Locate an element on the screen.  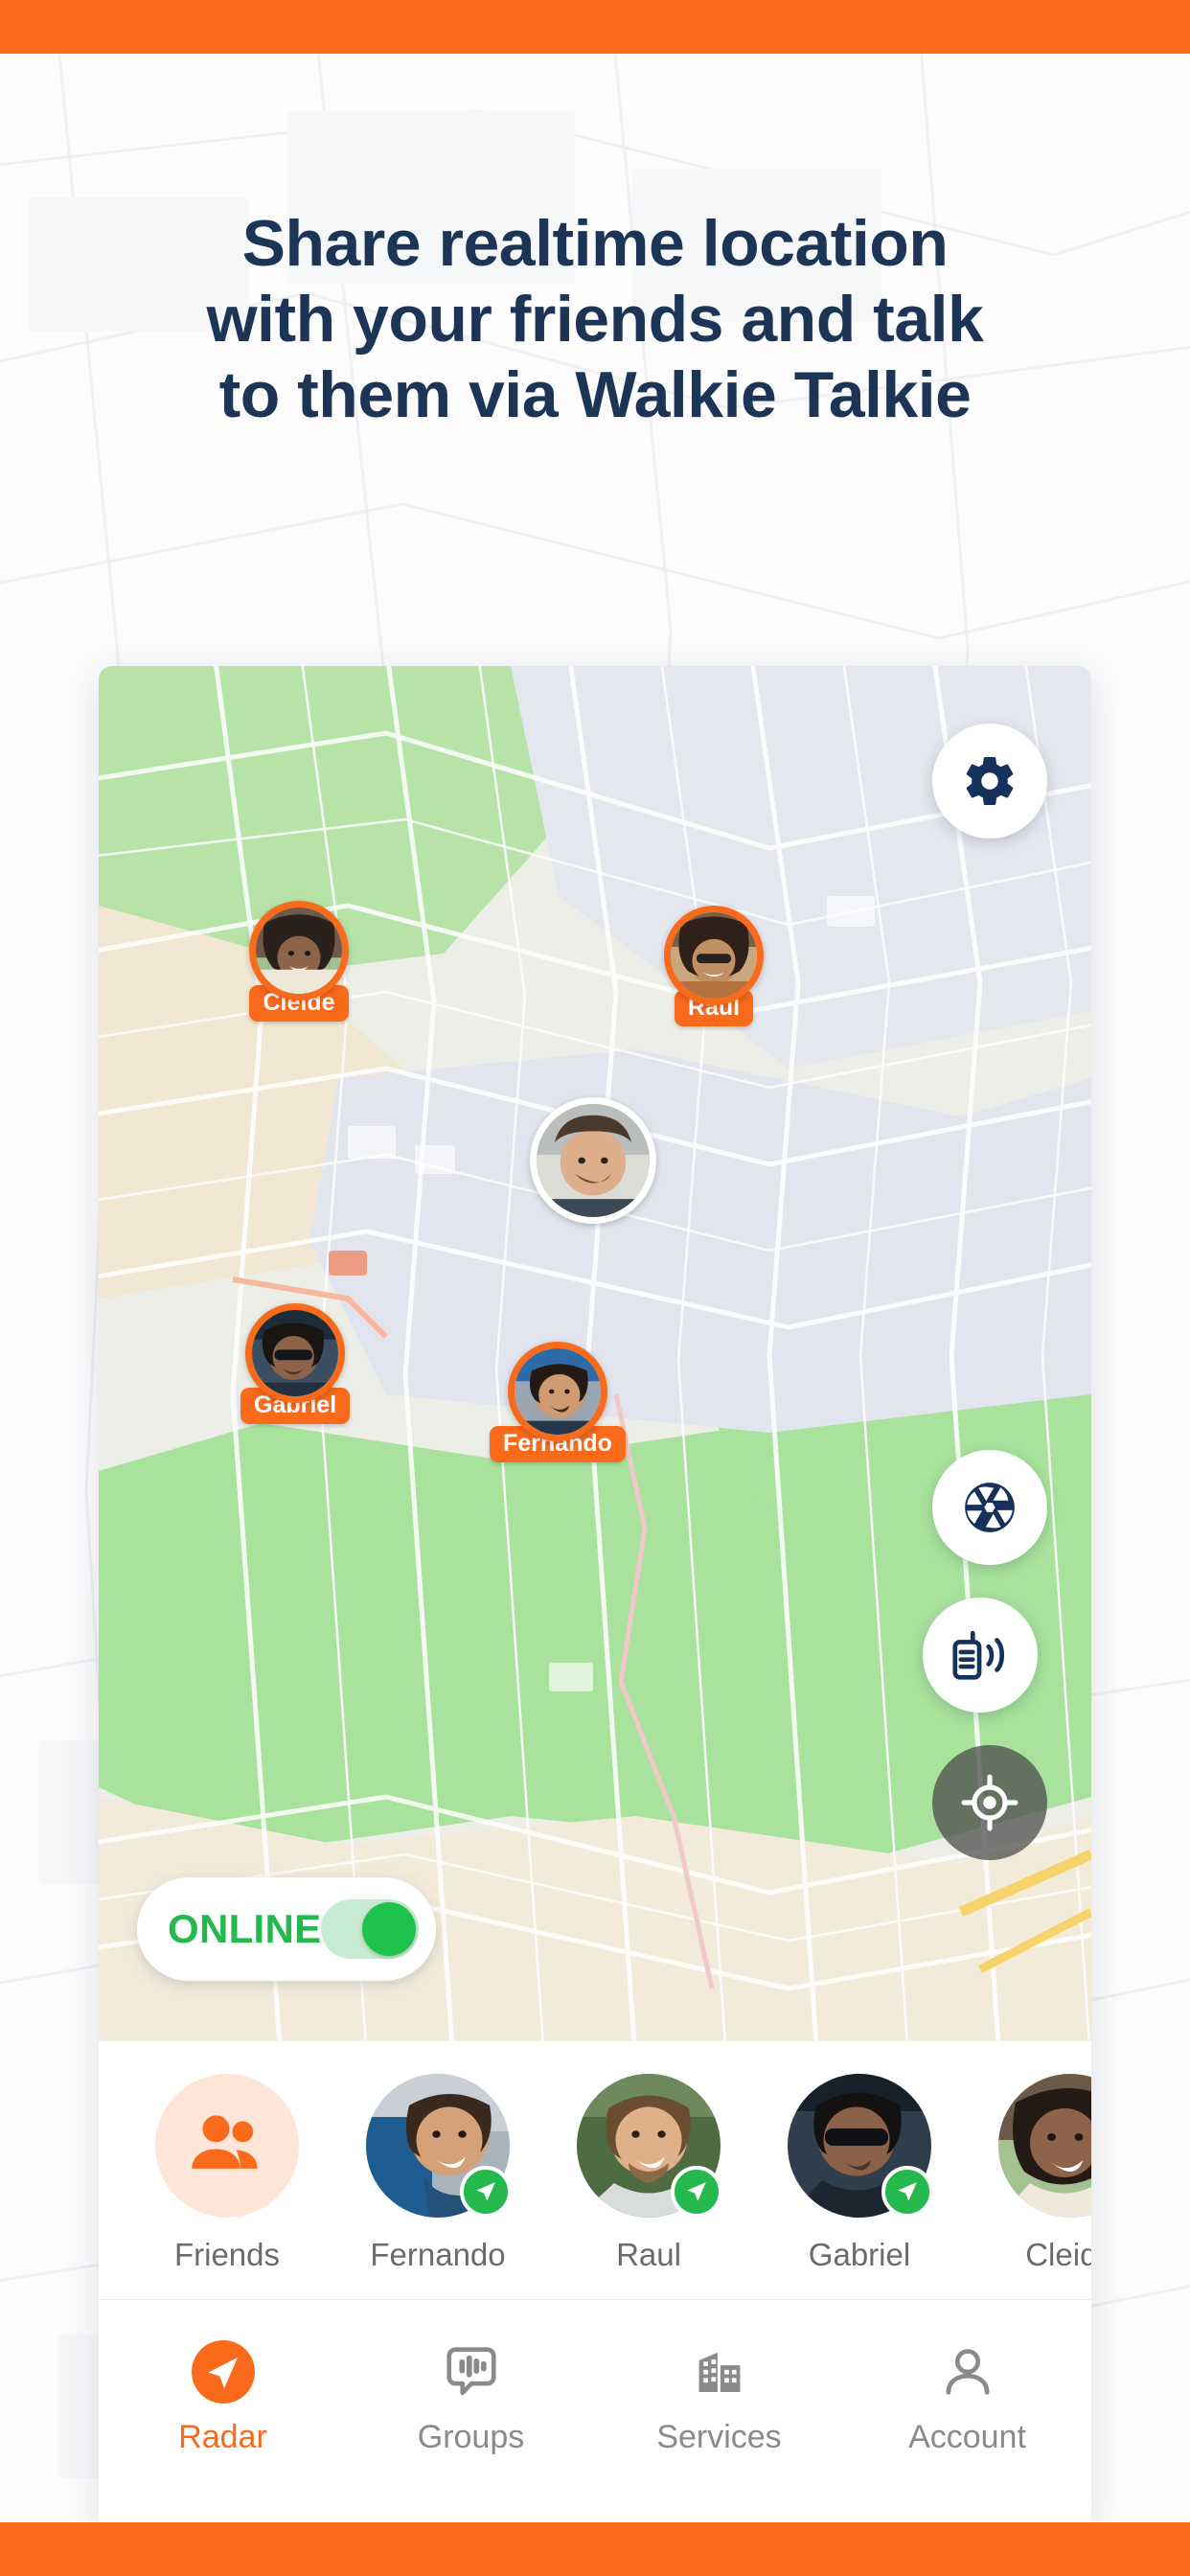
friends-strip-item-friends: Friends is located at coordinates (227, 2173).